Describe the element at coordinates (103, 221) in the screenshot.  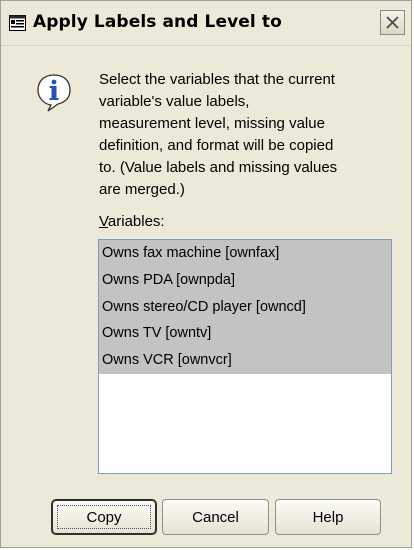
I see `variables-label-mnemonic: V` at that location.